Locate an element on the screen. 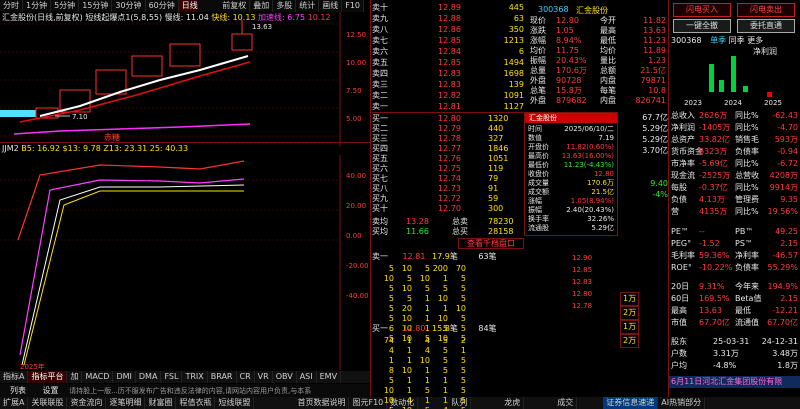 Image resolution: width=800 pixels, height=409 pixels. ob-sell-row: 卖八 12.86 350 is located at coordinates (450, 29).